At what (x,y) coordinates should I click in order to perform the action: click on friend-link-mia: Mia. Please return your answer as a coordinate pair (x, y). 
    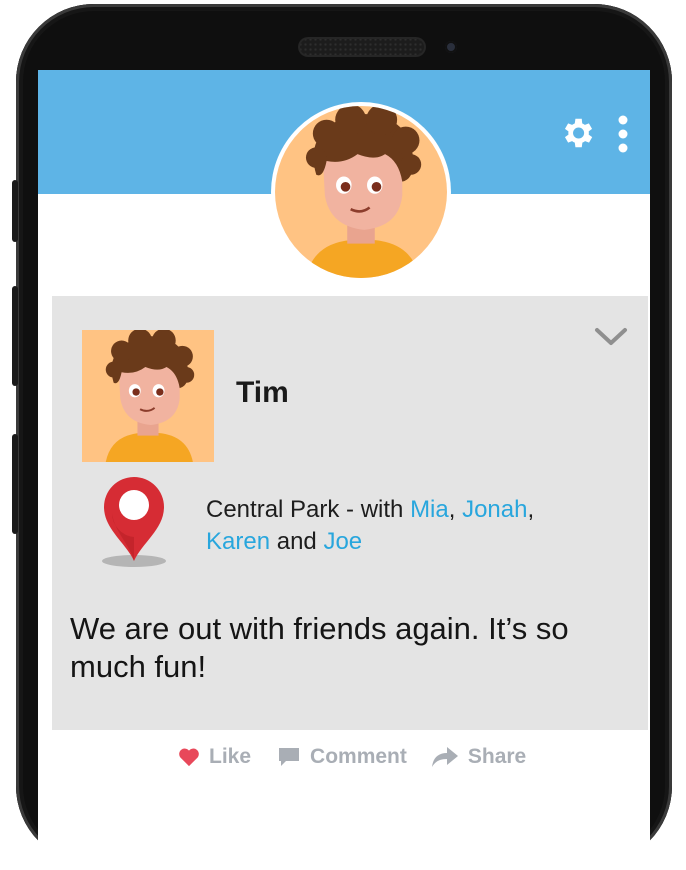
    Looking at the image, I should click on (429, 509).